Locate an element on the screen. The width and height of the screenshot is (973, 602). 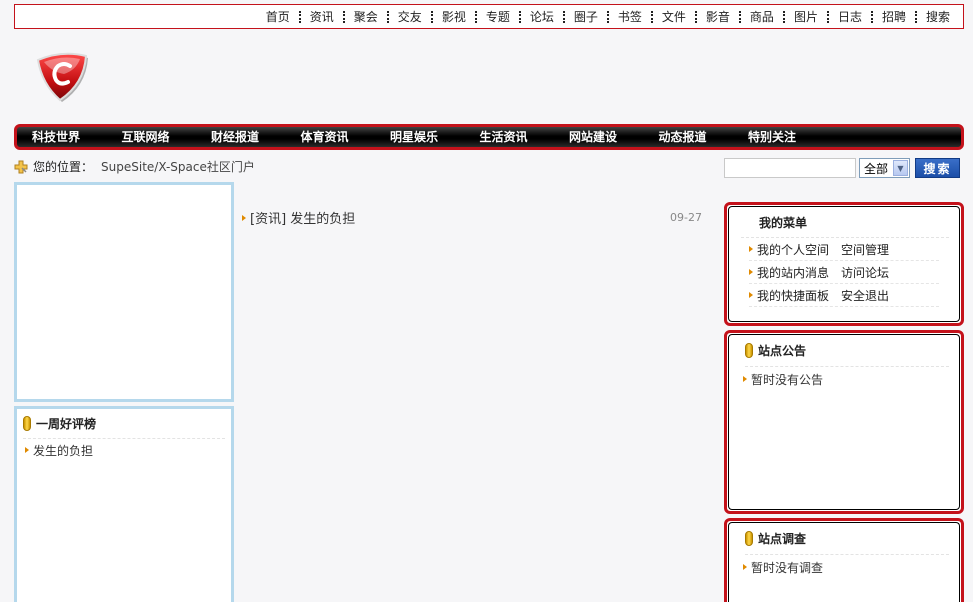
breadcrumb: 您的位置： SupeSite/X-Space社区门户 is located at coordinates (134, 166).